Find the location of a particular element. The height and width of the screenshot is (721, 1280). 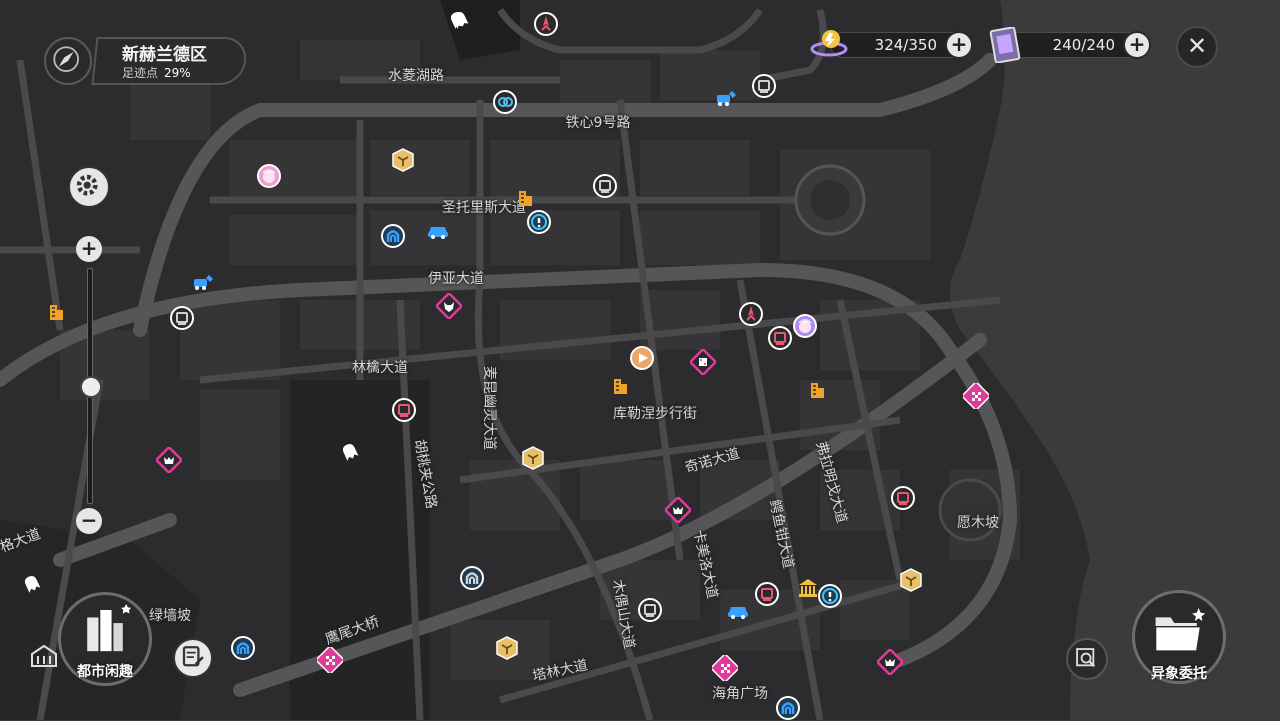

district-name: 新赫兰德区 is located at coordinates (164, 55).